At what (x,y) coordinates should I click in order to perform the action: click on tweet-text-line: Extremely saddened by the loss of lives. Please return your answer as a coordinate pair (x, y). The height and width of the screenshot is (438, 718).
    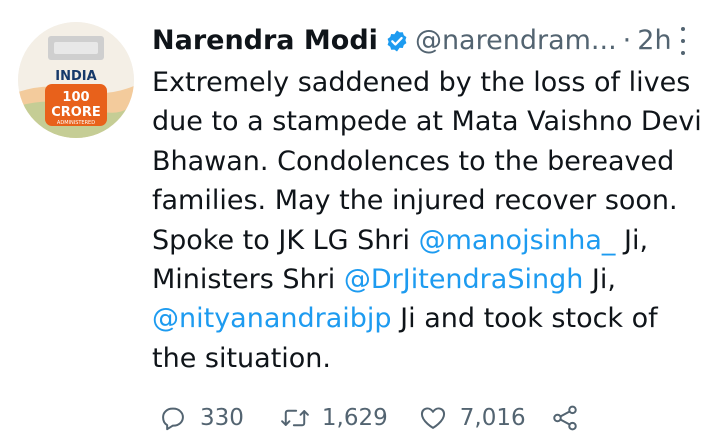
    Looking at the image, I should click on (432, 82).